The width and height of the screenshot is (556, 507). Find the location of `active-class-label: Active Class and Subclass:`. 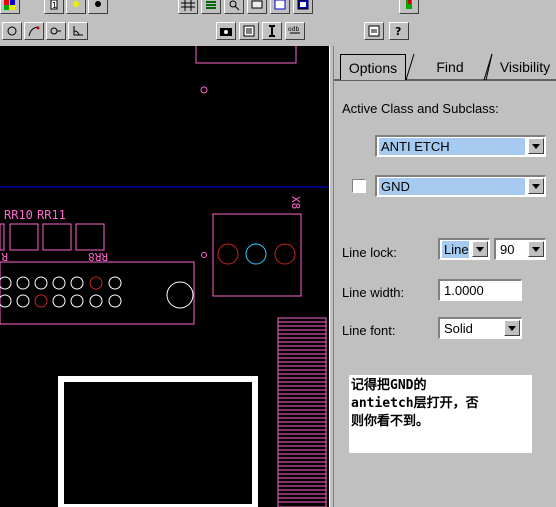

active-class-label: Active Class and Subclass: is located at coordinates (420, 108).